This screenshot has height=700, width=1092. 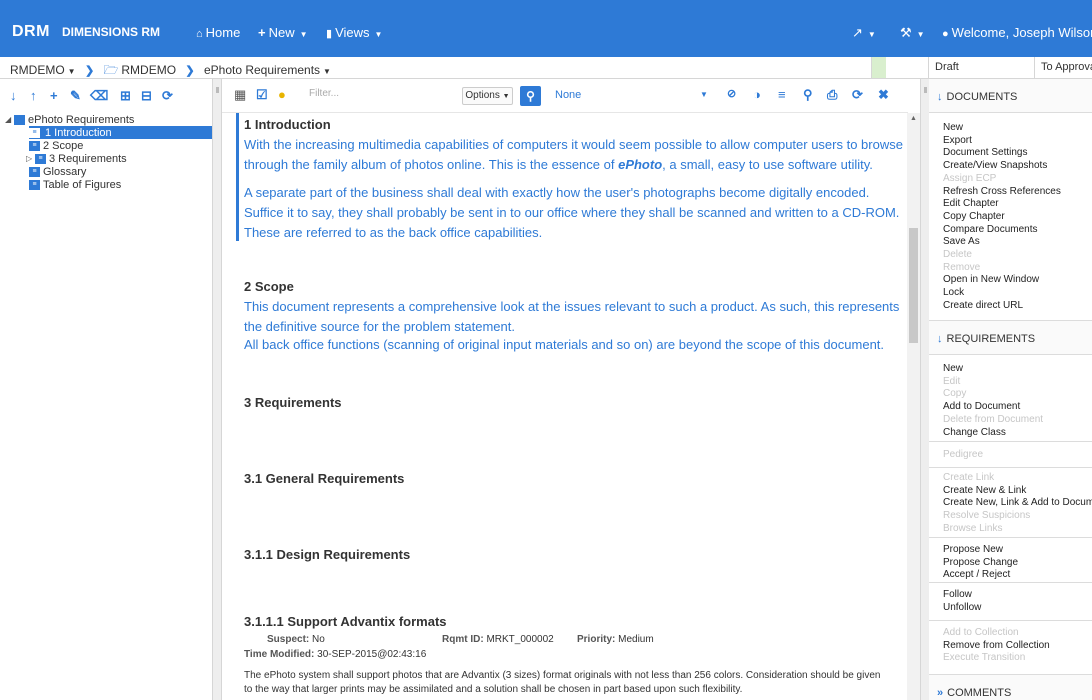 What do you see at coordinates (757, 94) in the screenshot?
I see `pie-chart-icon: ◑` at bounding box center [757, 94].